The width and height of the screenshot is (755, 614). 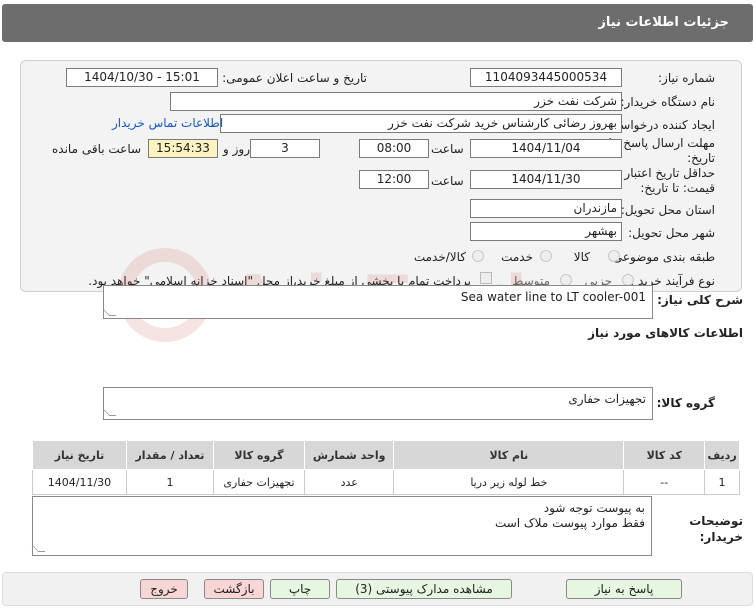 I want to click on col-code: کد کالا, so click(x=664, y=455).